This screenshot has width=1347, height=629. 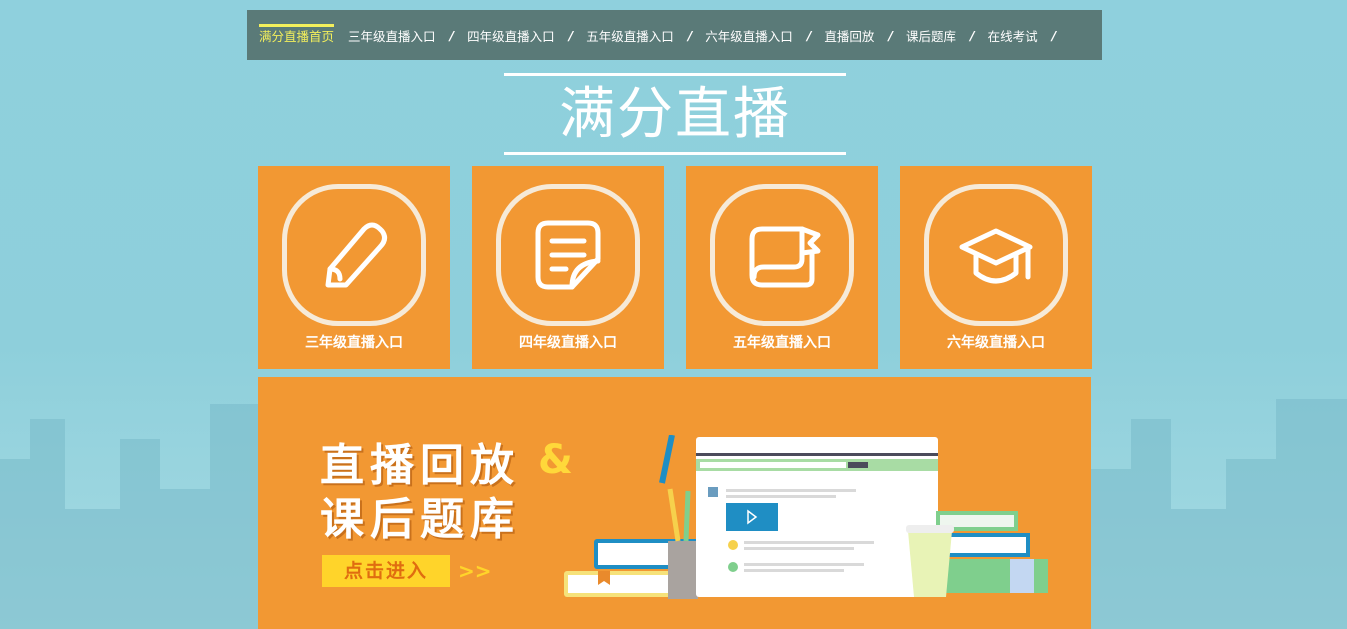 What do you see at coordinates (568, 343) in the screenshot?
I see `card-label: 四年级直播入口` at bounding box center [568, 343].